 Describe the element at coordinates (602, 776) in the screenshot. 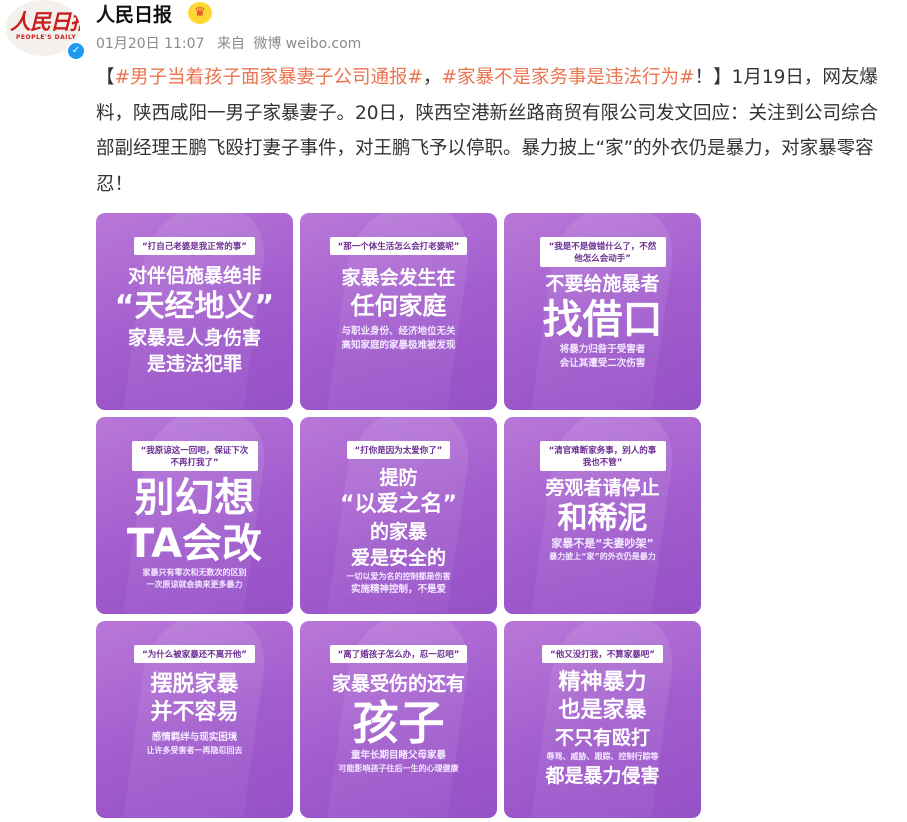

I see `tile-line: 都是暴力侵害` at that location.